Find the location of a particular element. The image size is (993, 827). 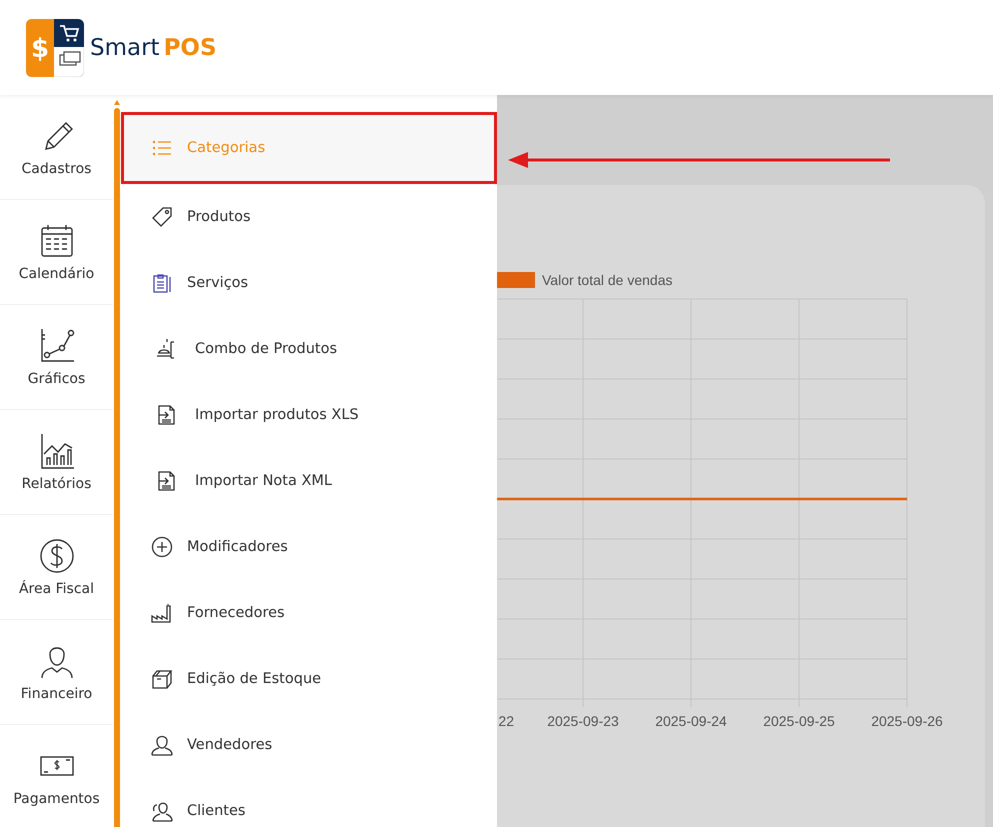

box-icon is located at coordinates (162, 679).